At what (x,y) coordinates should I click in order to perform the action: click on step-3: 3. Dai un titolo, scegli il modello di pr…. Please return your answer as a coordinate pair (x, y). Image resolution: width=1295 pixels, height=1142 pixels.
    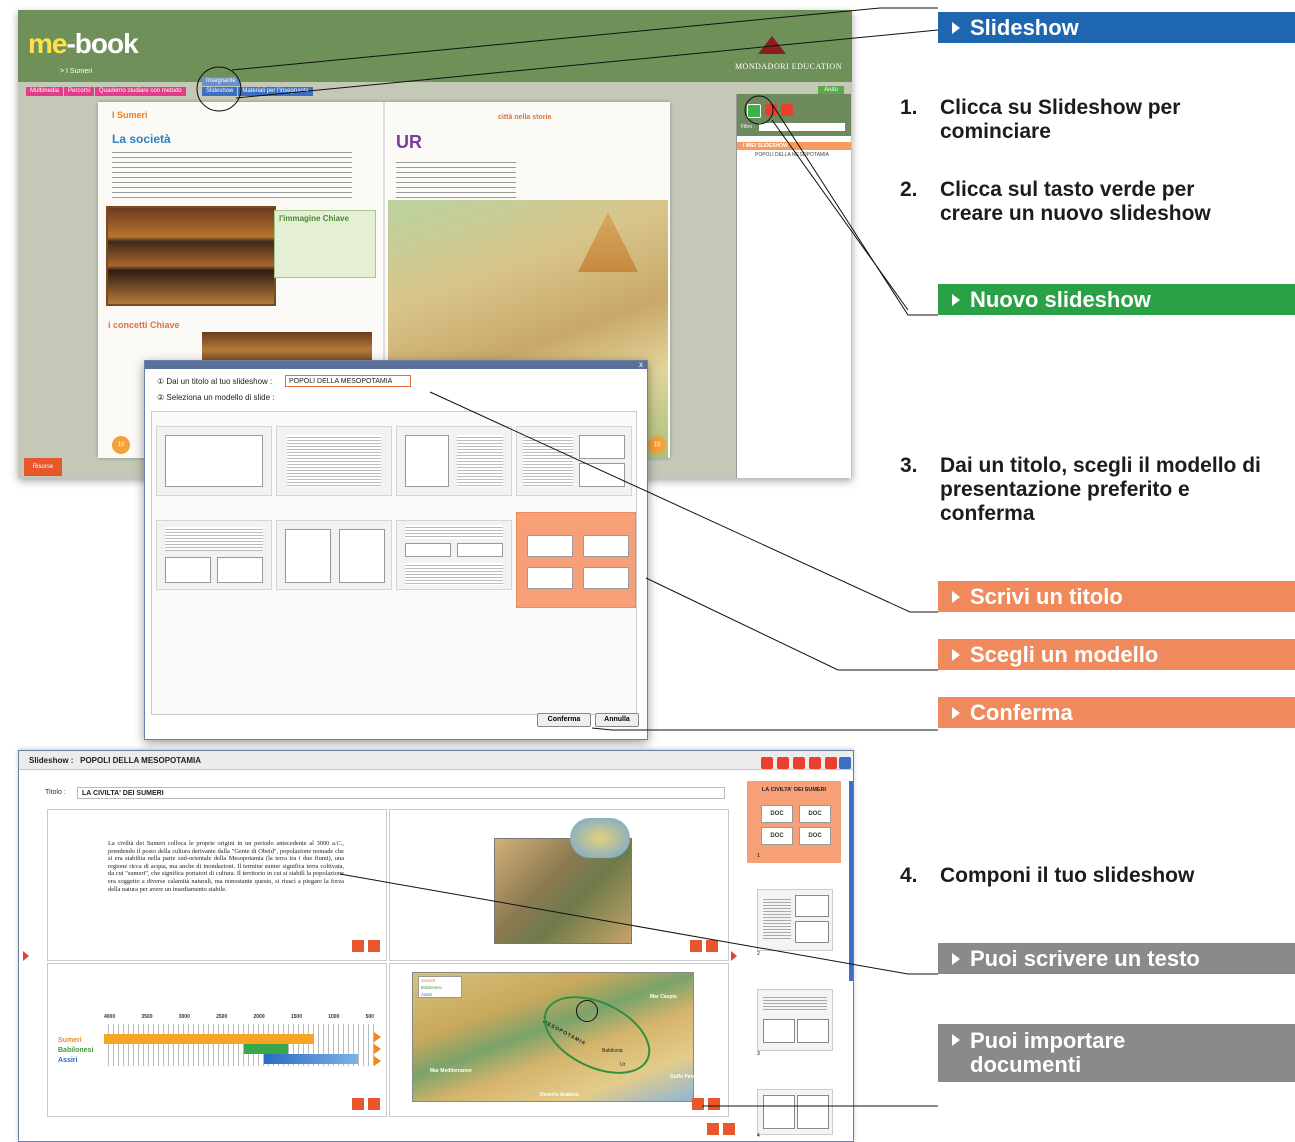
    Looking at the image, I should click on (1080, 489).